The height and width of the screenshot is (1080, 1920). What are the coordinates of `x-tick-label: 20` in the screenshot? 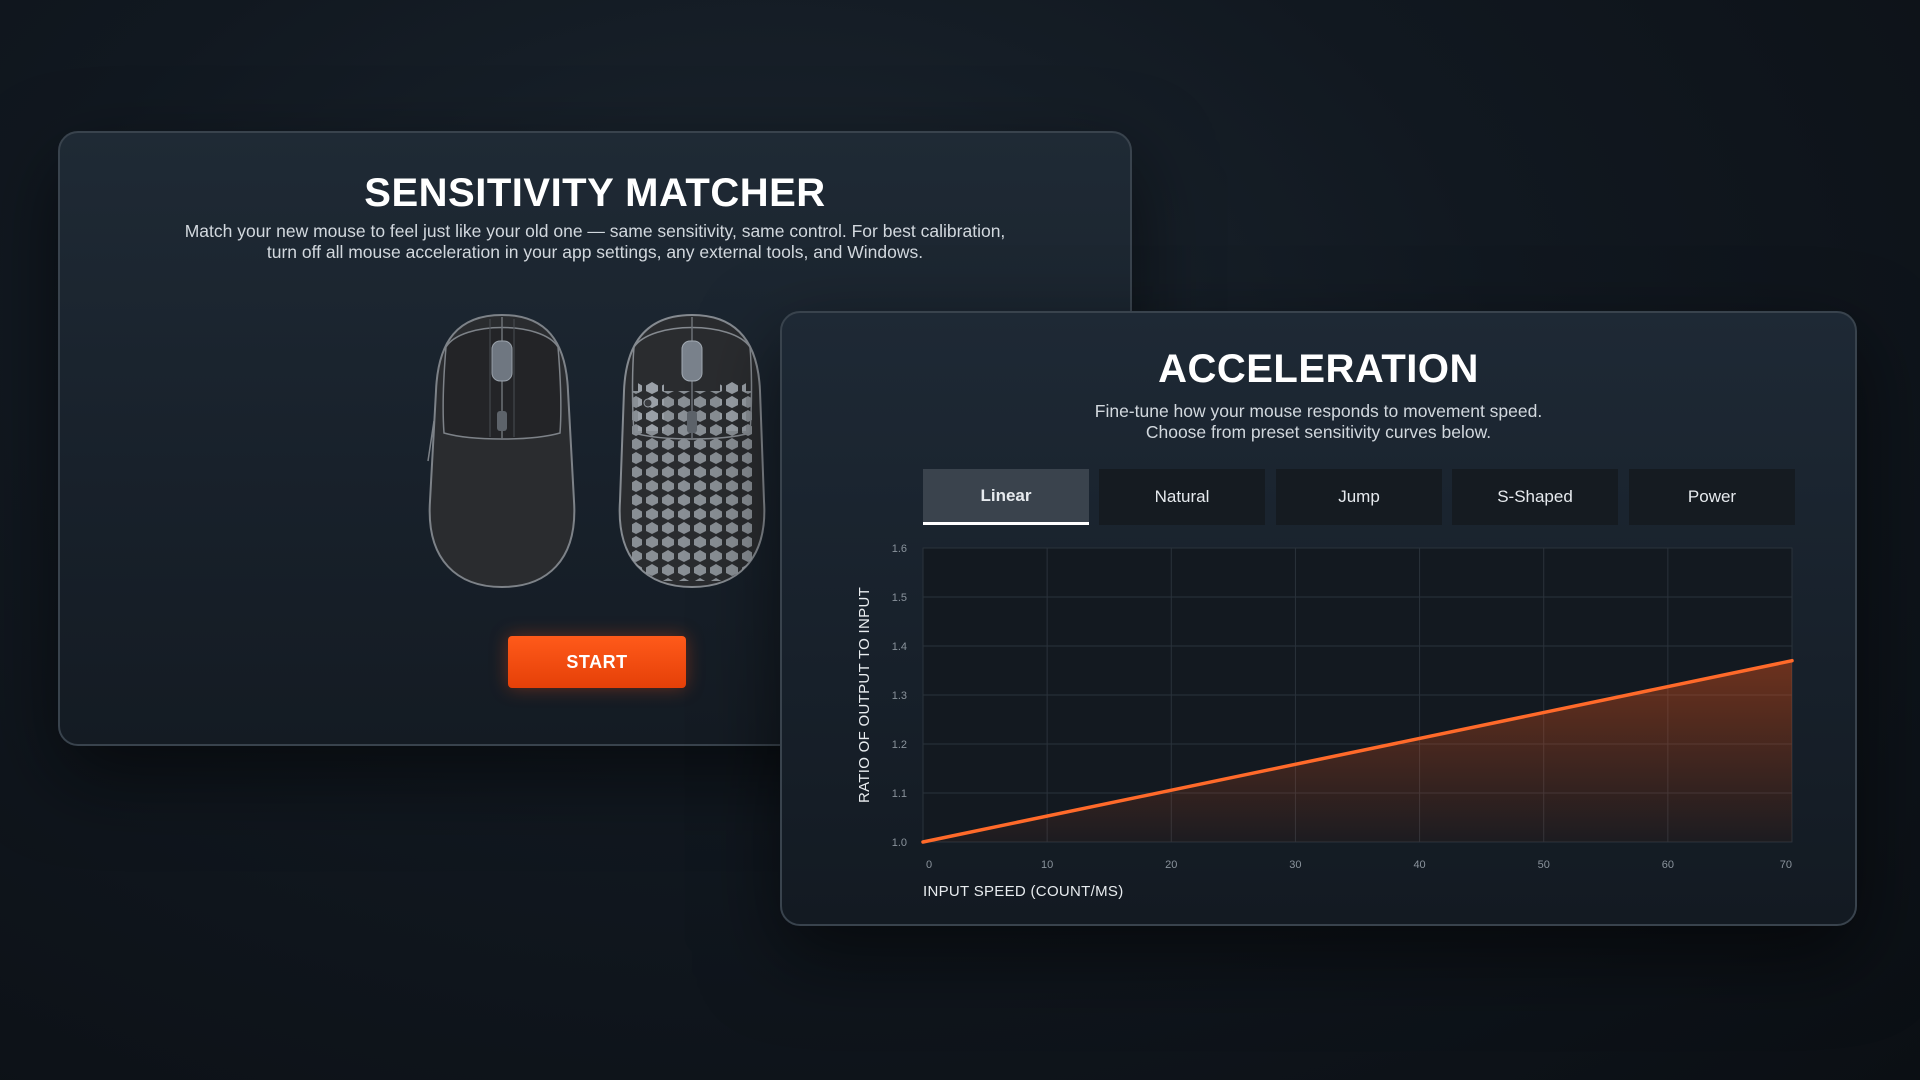 It's located at (1171, 865).